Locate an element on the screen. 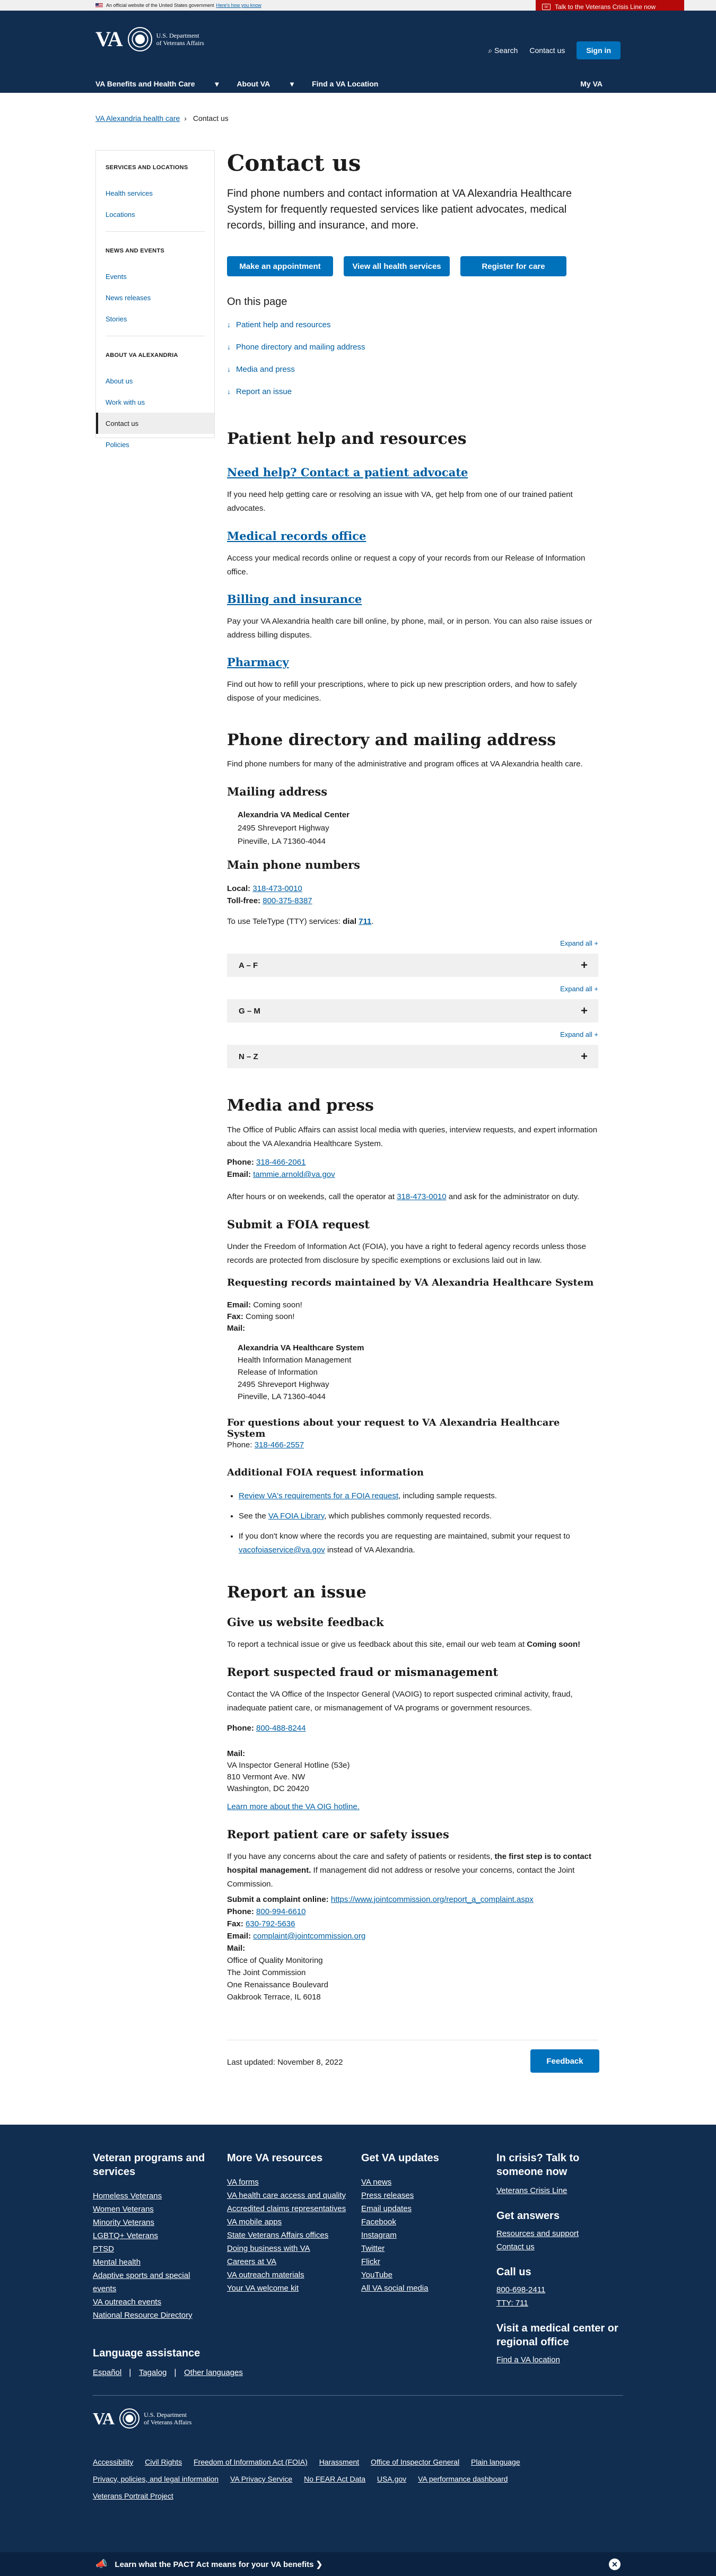 This screenshot has height=2576, width=716. footer-link: No FEAR Act Data is located at coordinates (334, 2479).